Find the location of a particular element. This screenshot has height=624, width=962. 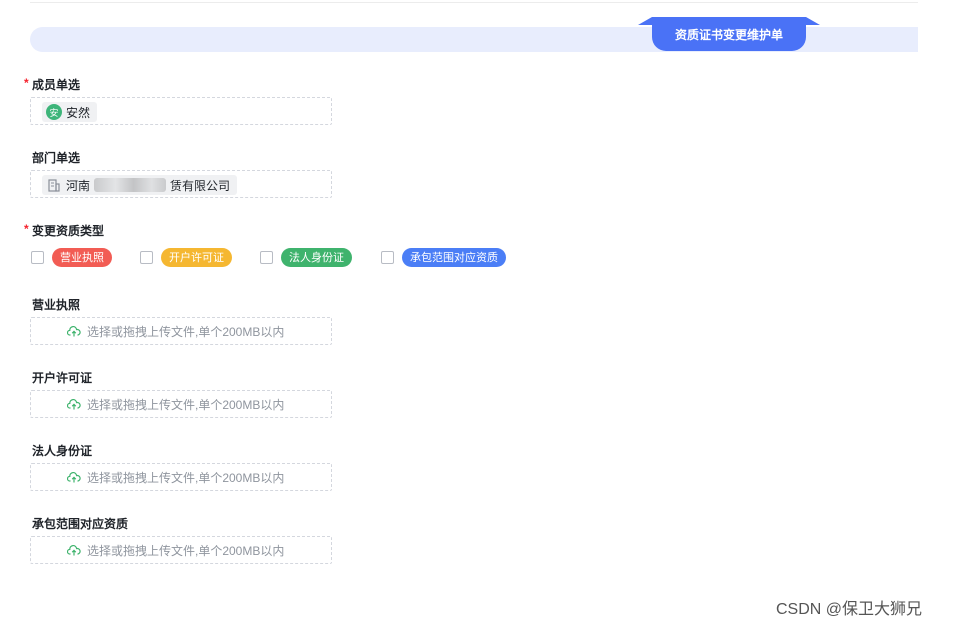

redacted-blur is located at coordinates (130, 185).